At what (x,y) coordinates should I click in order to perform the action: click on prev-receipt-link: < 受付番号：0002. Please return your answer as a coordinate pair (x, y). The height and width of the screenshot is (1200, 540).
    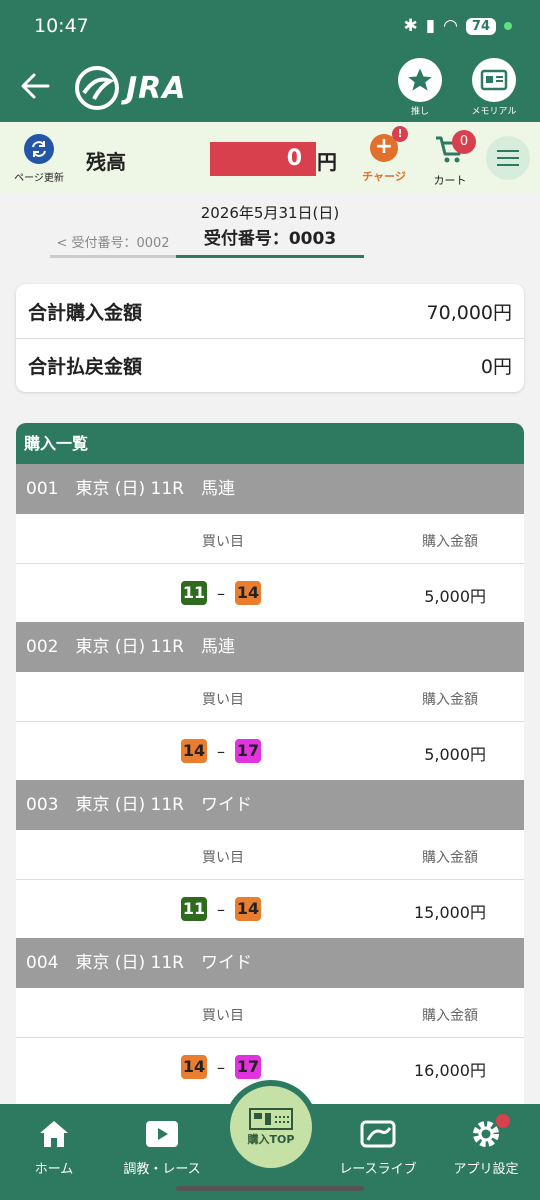
    Looking at the image, I should click on (113, 245).